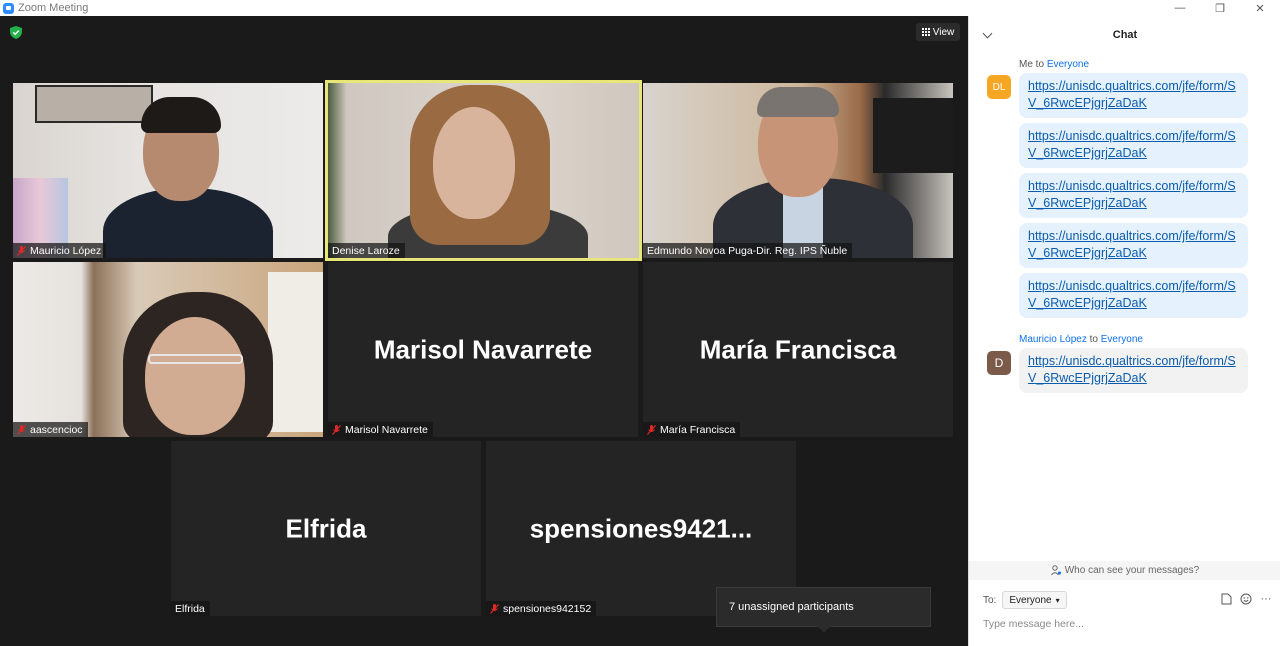 This screenshot has width=1280, height=646. Describe the element at coordinates (1123, 624) in the screenshot. I see `message-input` at that location.